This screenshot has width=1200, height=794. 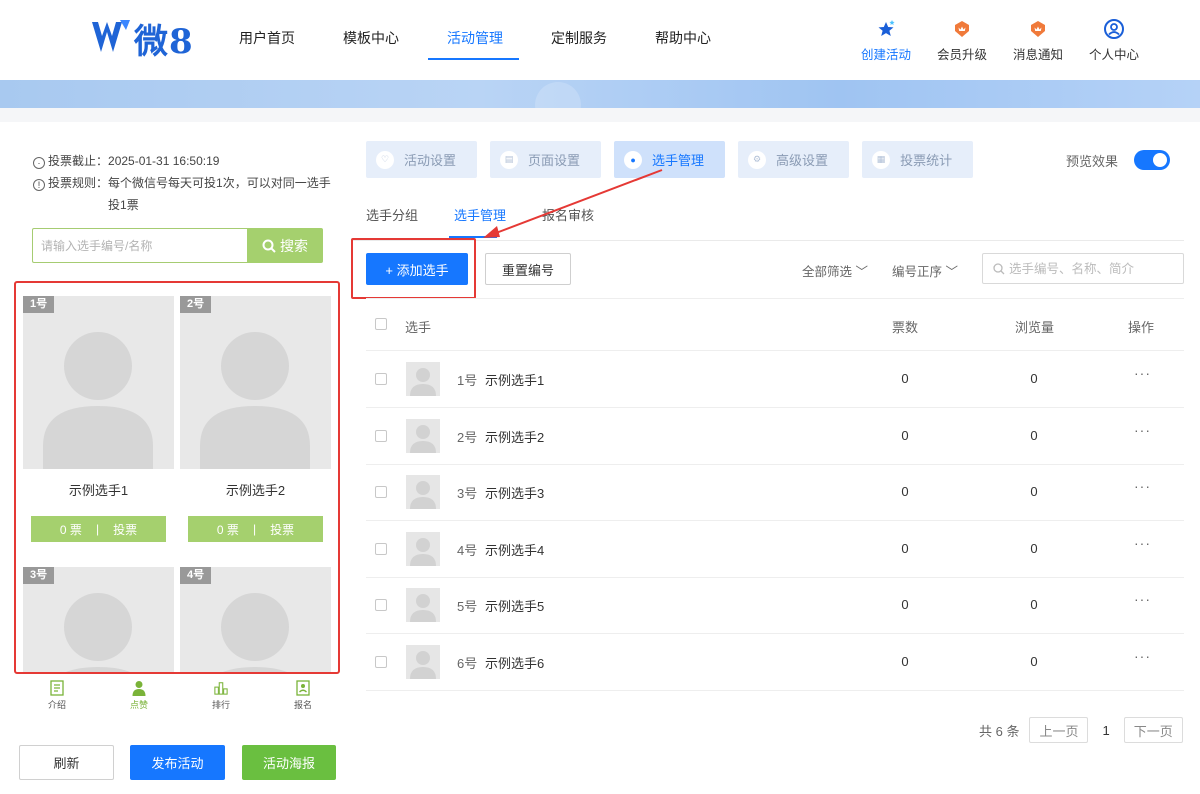 I want to click on select-all-checkbox, so click(x=381, y=324).